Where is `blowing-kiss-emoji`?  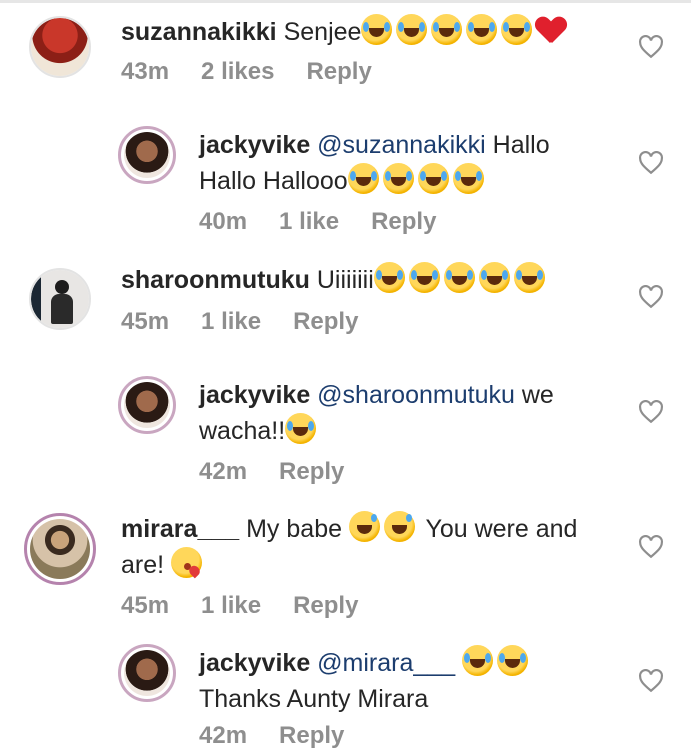
blowing-kiss-emoji is located at coordinates (187, 562).